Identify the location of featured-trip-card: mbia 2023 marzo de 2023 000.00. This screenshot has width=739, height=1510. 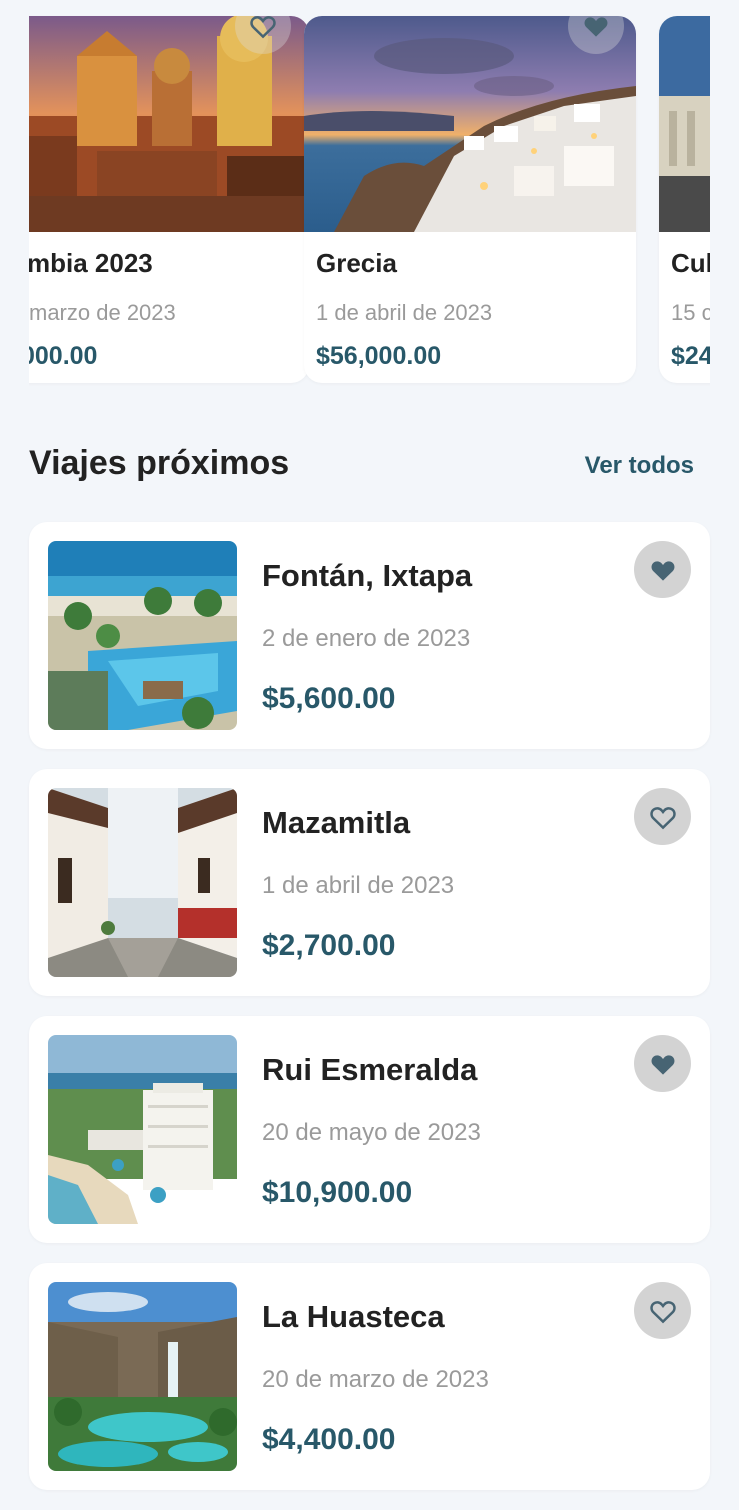
(169, 199).